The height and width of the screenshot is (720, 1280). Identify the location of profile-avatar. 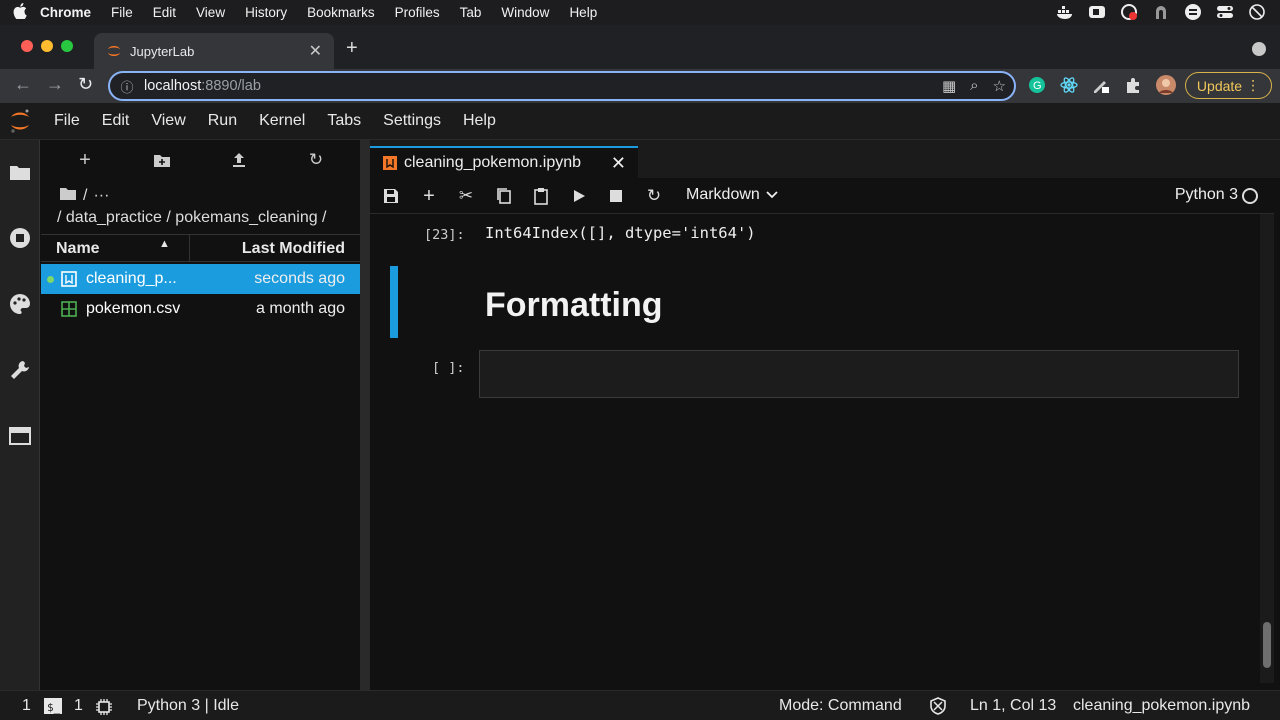
(1166, 87).